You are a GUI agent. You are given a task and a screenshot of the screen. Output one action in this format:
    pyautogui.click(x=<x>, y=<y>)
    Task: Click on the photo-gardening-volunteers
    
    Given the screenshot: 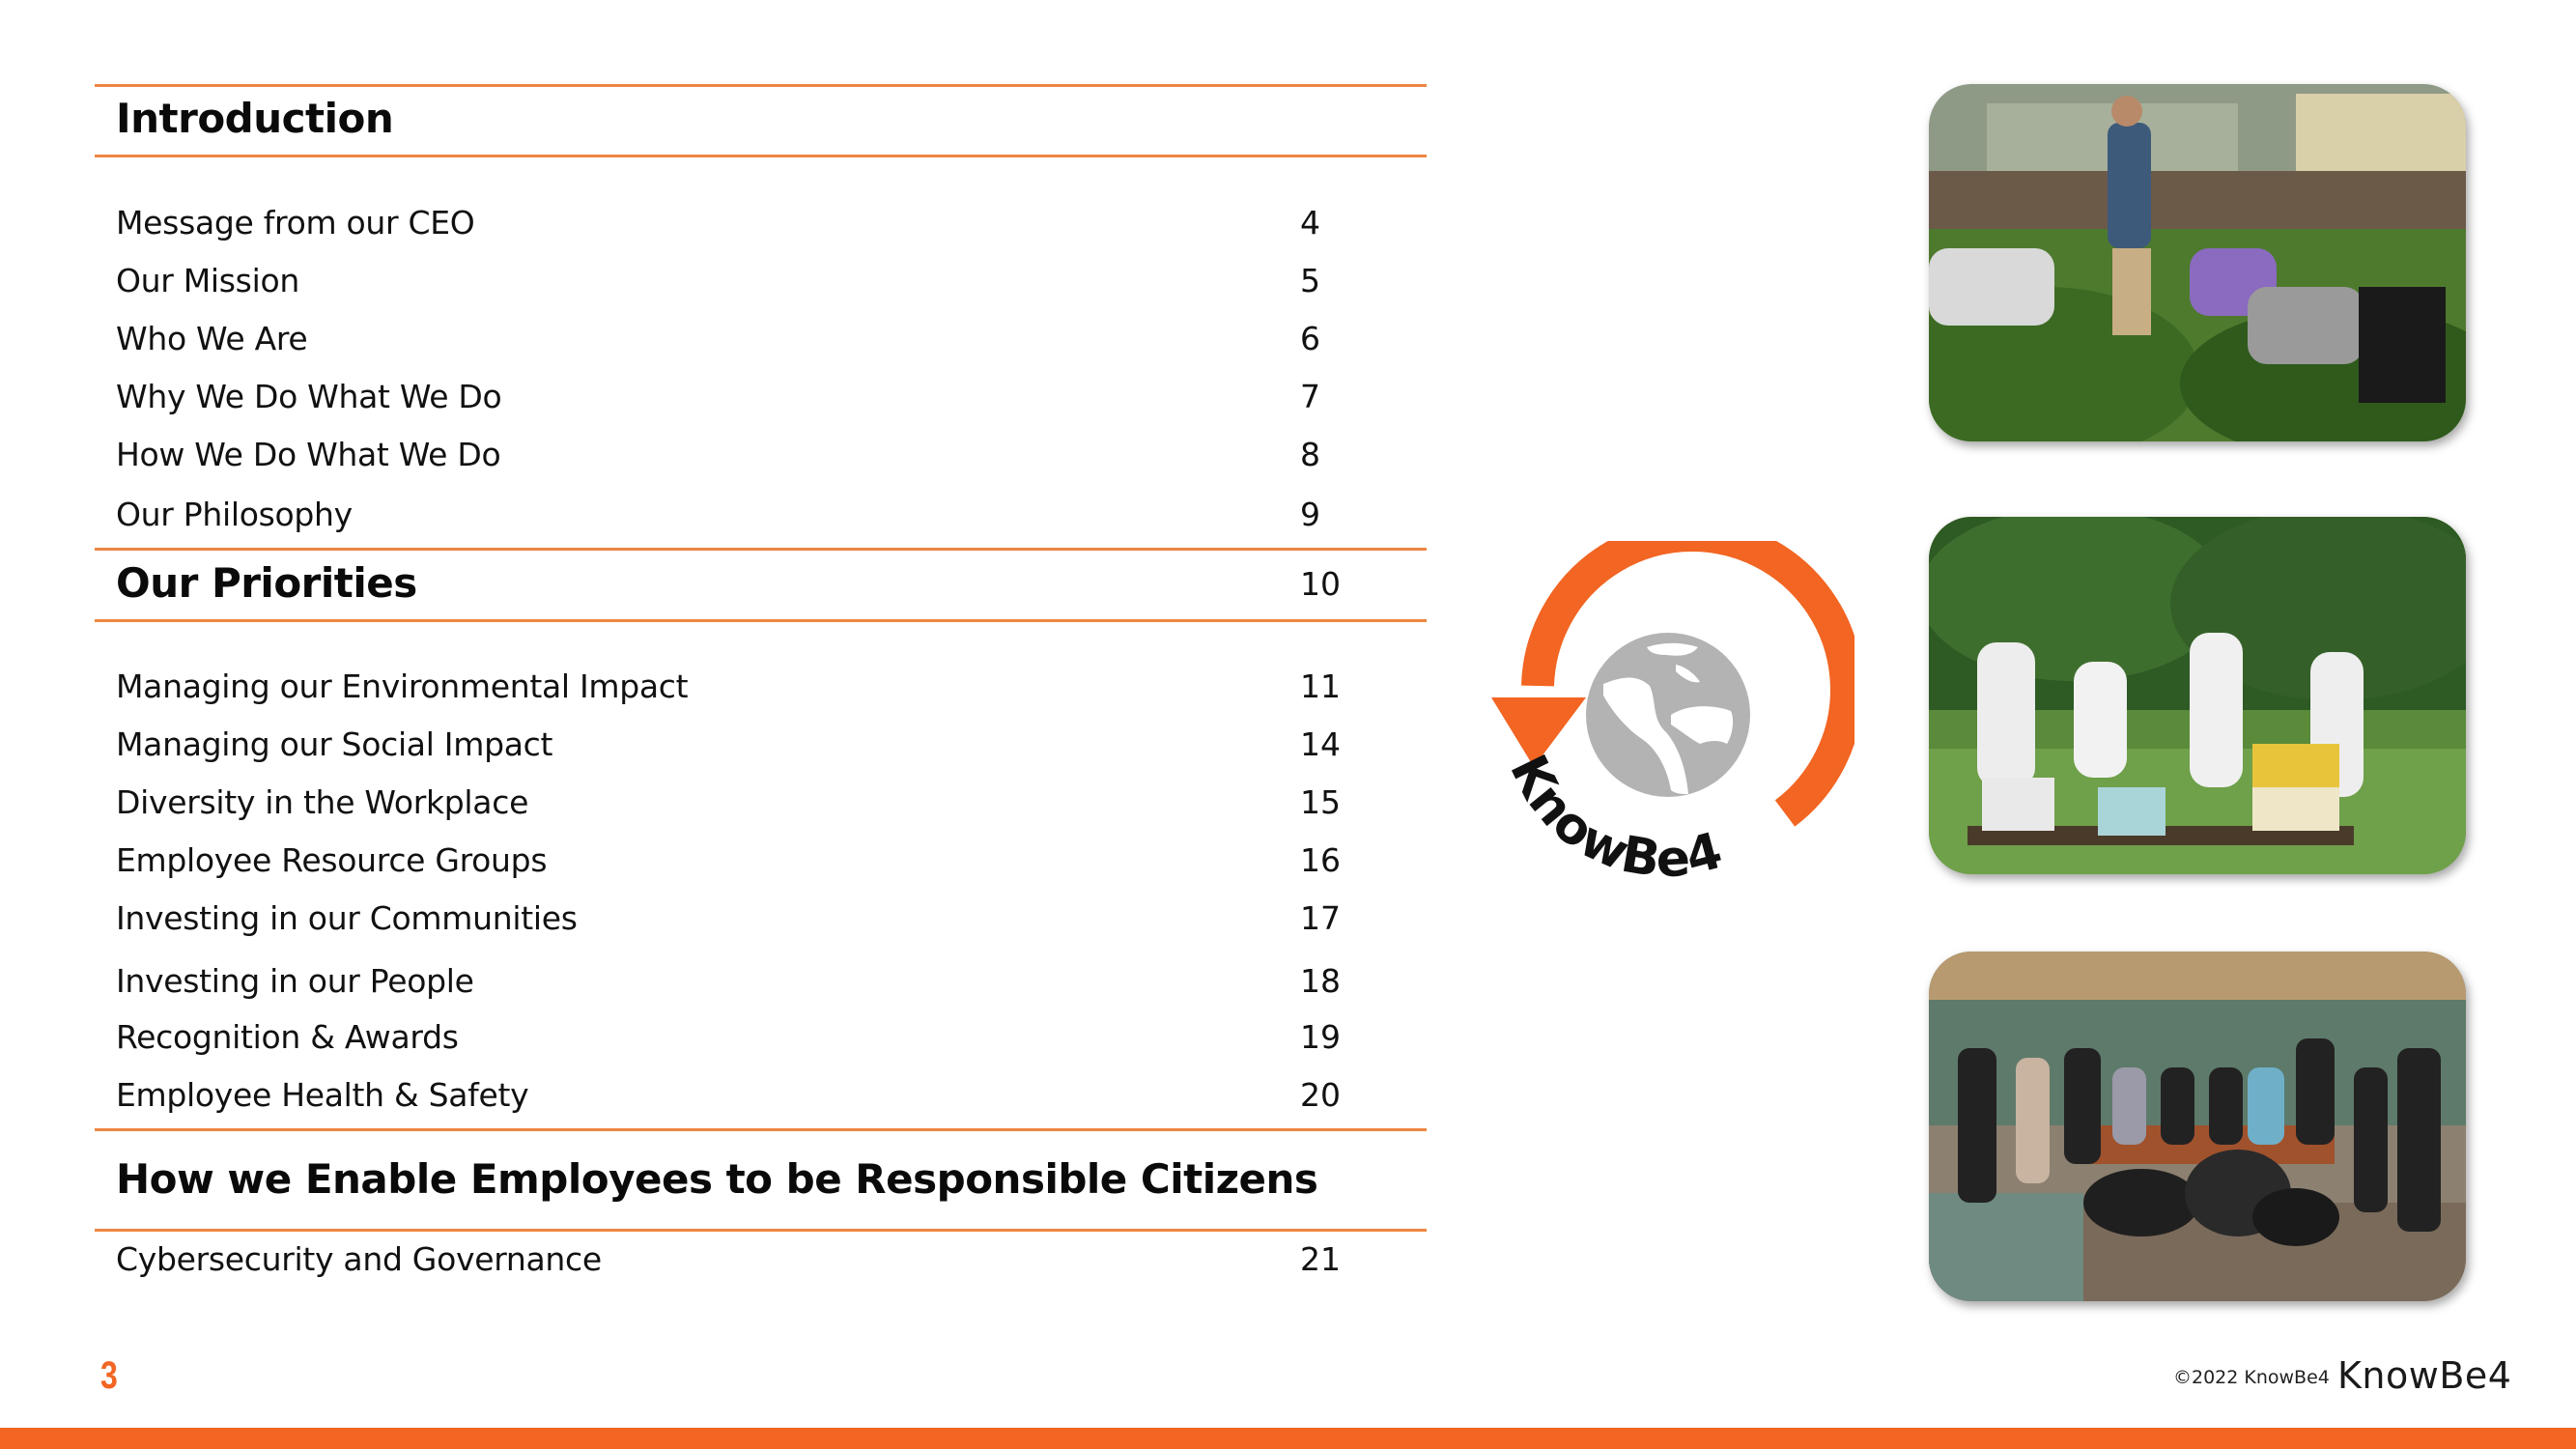 What is the action you would take?
    pyautogui.click(x=2197, y=262)
    